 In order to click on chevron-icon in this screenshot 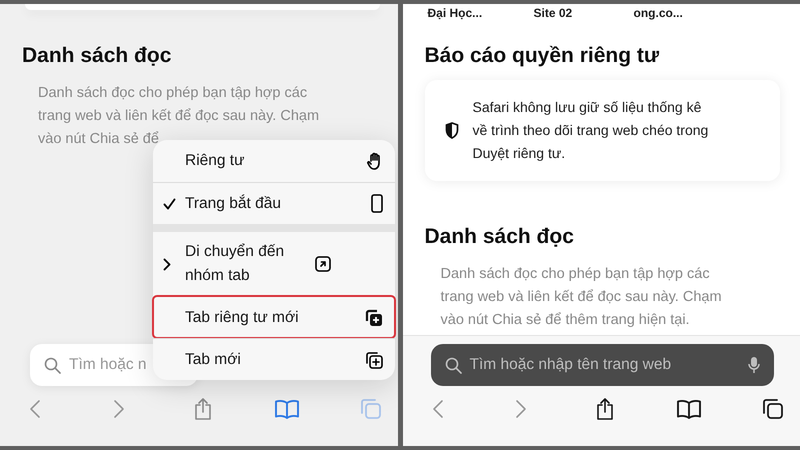, I will do `click(167, 264)`.